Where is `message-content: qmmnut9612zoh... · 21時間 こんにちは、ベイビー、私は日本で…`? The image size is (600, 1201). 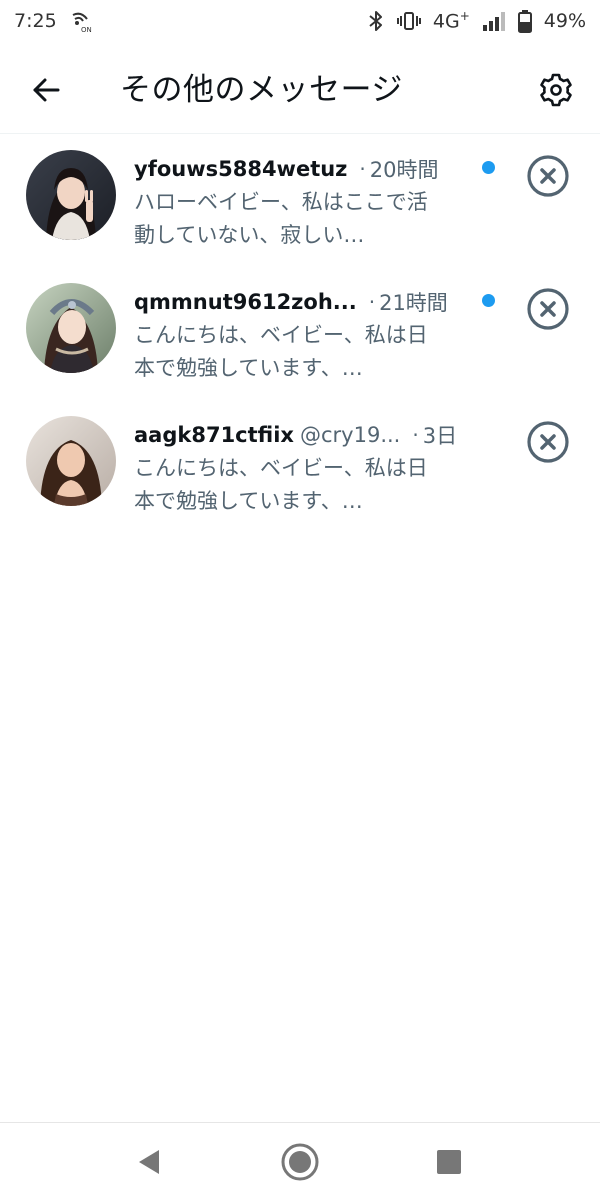 message-content: qmmnut9612zoh... · 21時間 こんにちは、ベイビー、私は日本で… is located at coordinates (319, 335).